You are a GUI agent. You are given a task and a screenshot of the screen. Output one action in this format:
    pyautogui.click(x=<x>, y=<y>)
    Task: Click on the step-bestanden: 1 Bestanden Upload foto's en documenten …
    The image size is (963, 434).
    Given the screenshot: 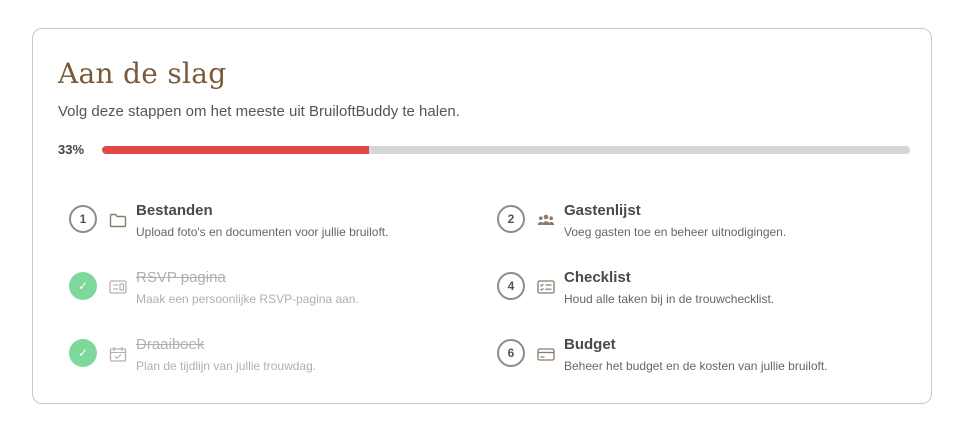 What is the action you would take?
    pyautogui.click(x=274, y=227)
    